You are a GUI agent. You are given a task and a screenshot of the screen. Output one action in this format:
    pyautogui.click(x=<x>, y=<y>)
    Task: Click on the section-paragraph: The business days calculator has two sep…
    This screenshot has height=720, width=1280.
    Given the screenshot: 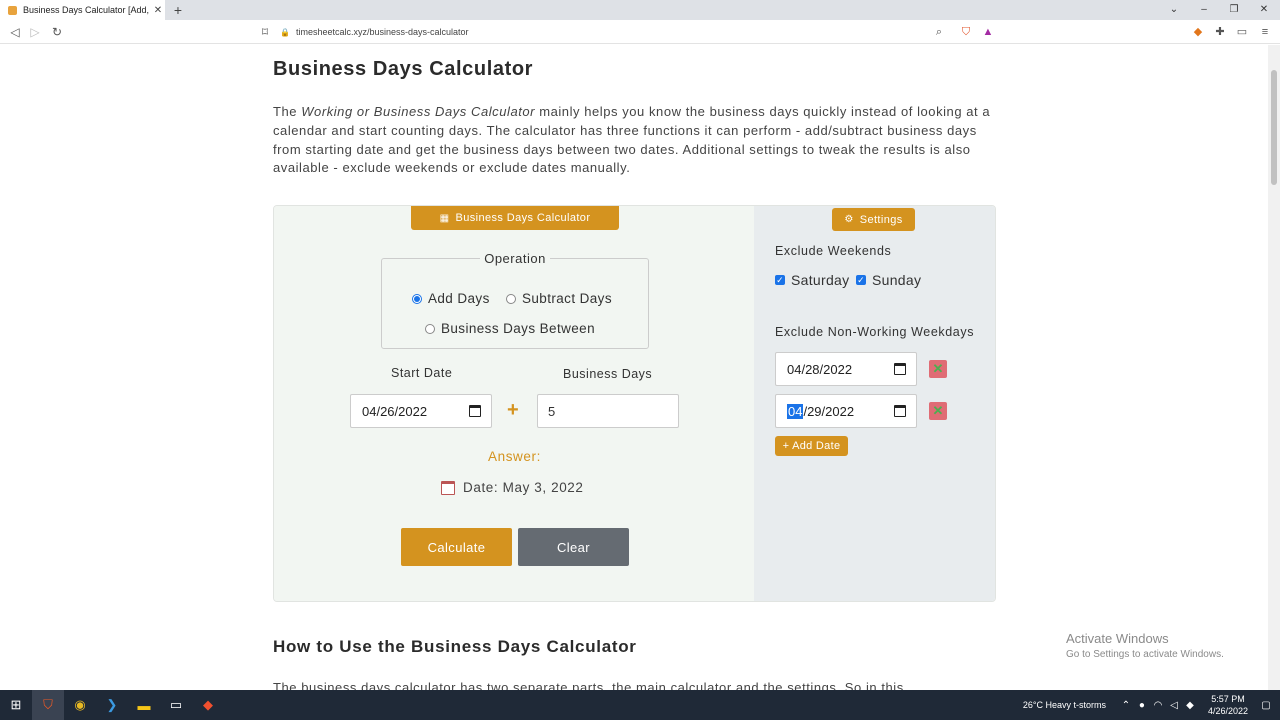 What is the action you would take?
    pyautogui.click(x=588, y=685)
    